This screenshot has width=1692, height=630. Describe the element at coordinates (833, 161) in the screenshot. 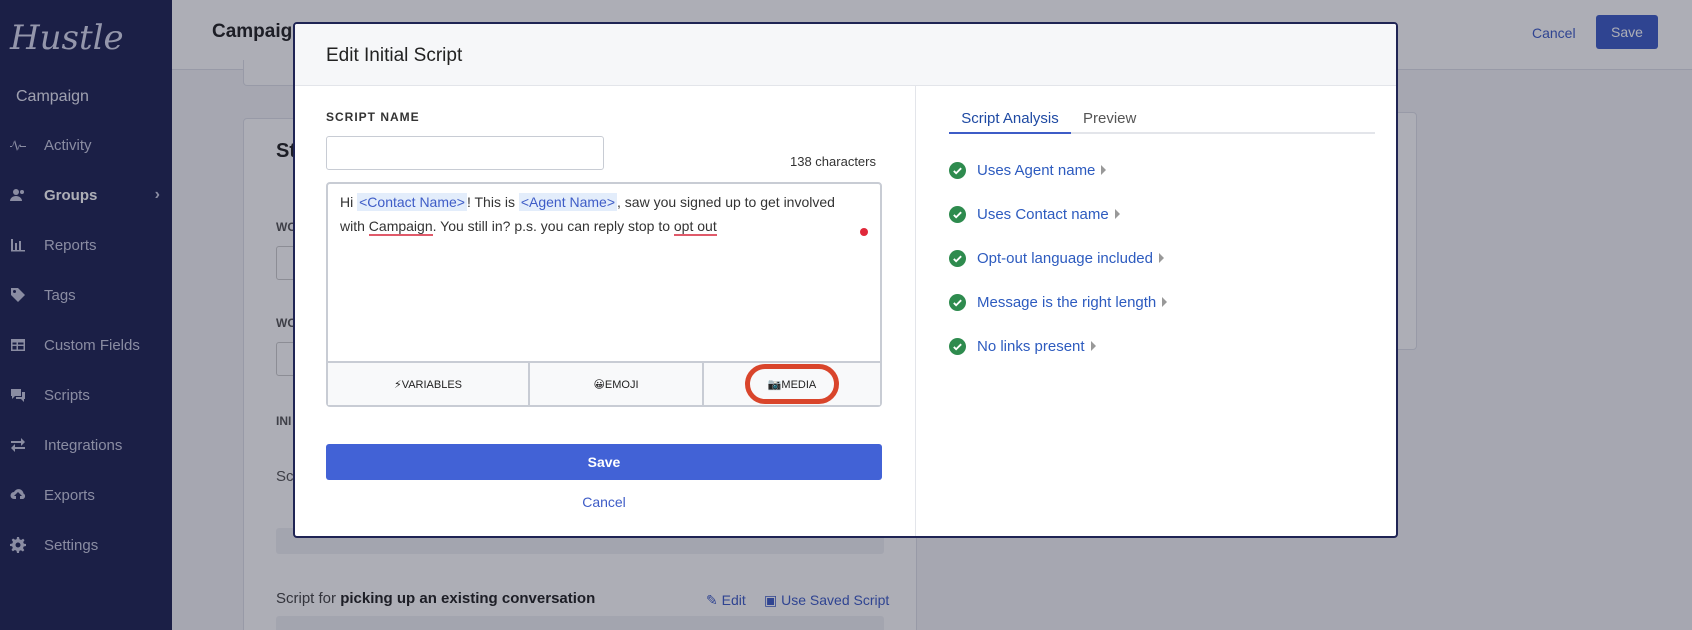

I see `character-count: 138 characters` at that location.